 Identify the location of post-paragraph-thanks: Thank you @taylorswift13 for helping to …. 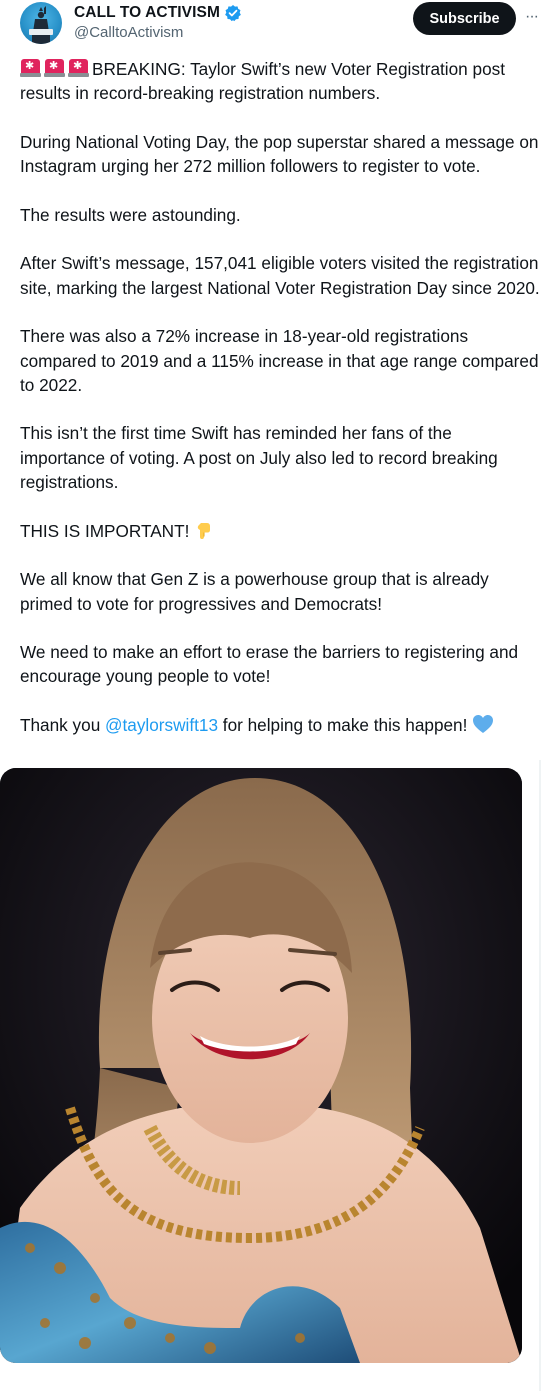
(280, 725).